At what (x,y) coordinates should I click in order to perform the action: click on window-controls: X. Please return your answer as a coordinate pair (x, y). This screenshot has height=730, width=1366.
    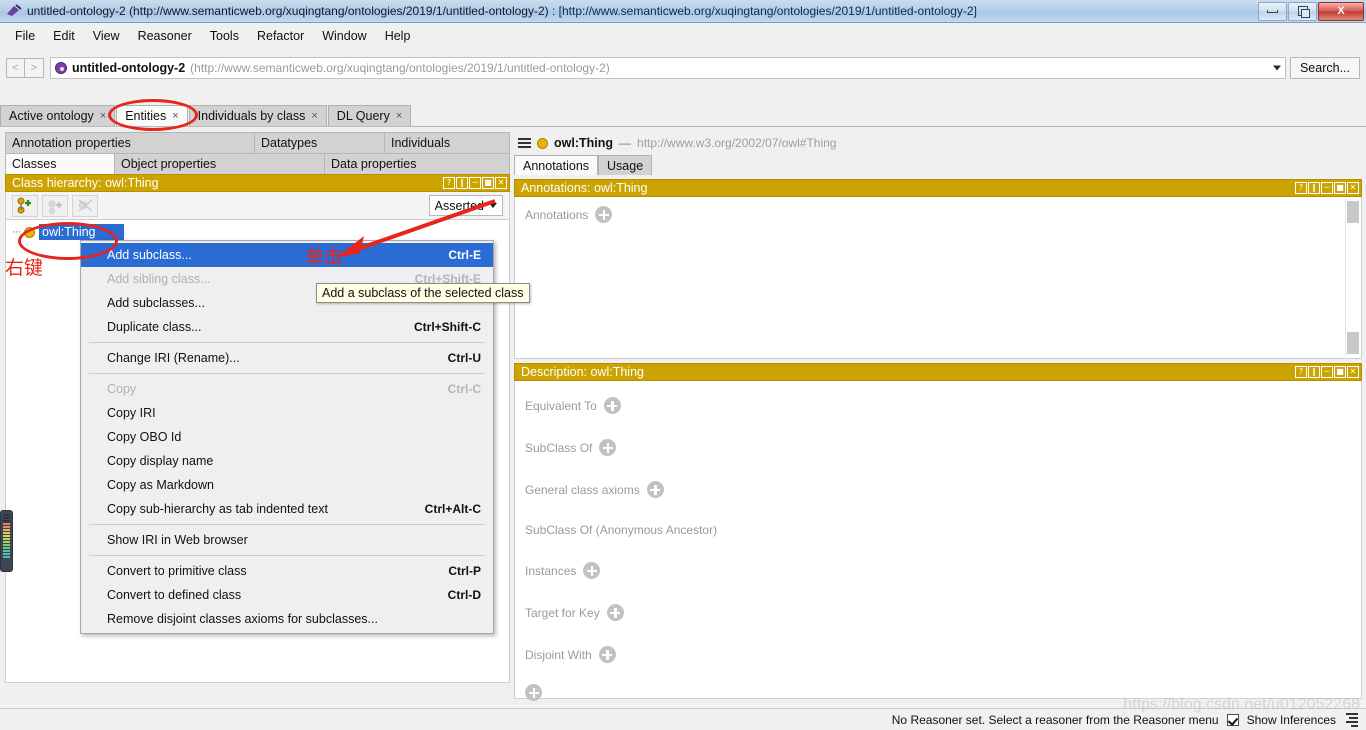
    Looking at the image, I should click on (1310, 11).